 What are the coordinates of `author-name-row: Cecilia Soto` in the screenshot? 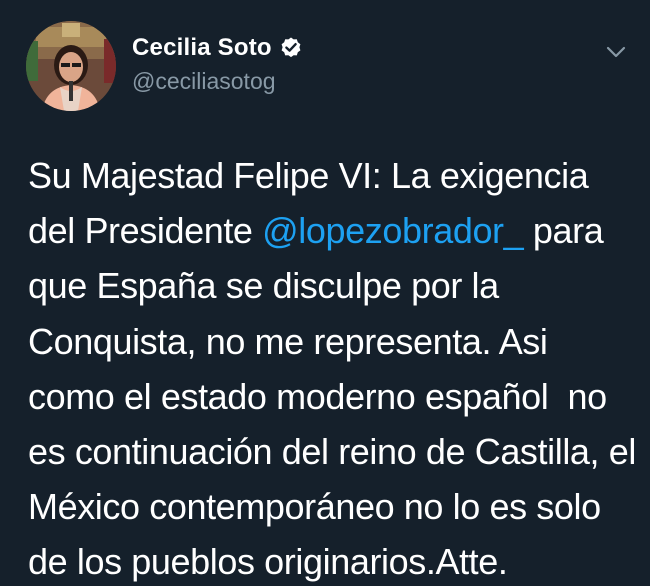 It's located at (217, 48).